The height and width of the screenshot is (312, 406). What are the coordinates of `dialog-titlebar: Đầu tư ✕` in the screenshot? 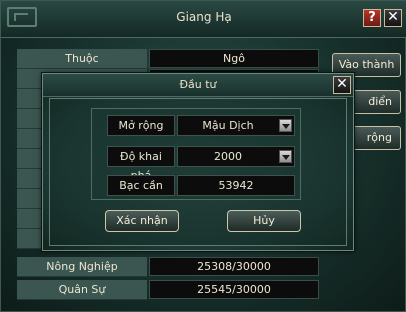 It's located at (198, 85).